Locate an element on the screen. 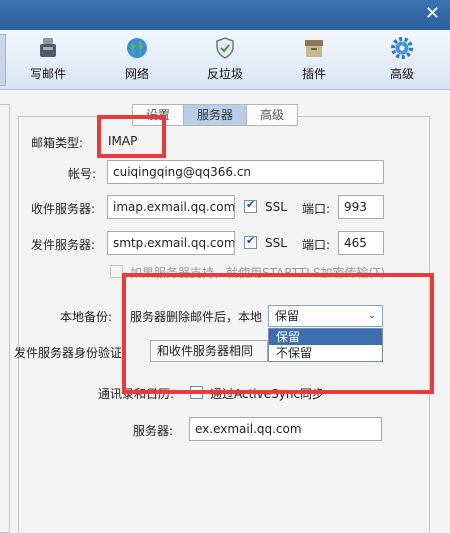  incoming-port-field: 993 is located at coordinates (361, 207).